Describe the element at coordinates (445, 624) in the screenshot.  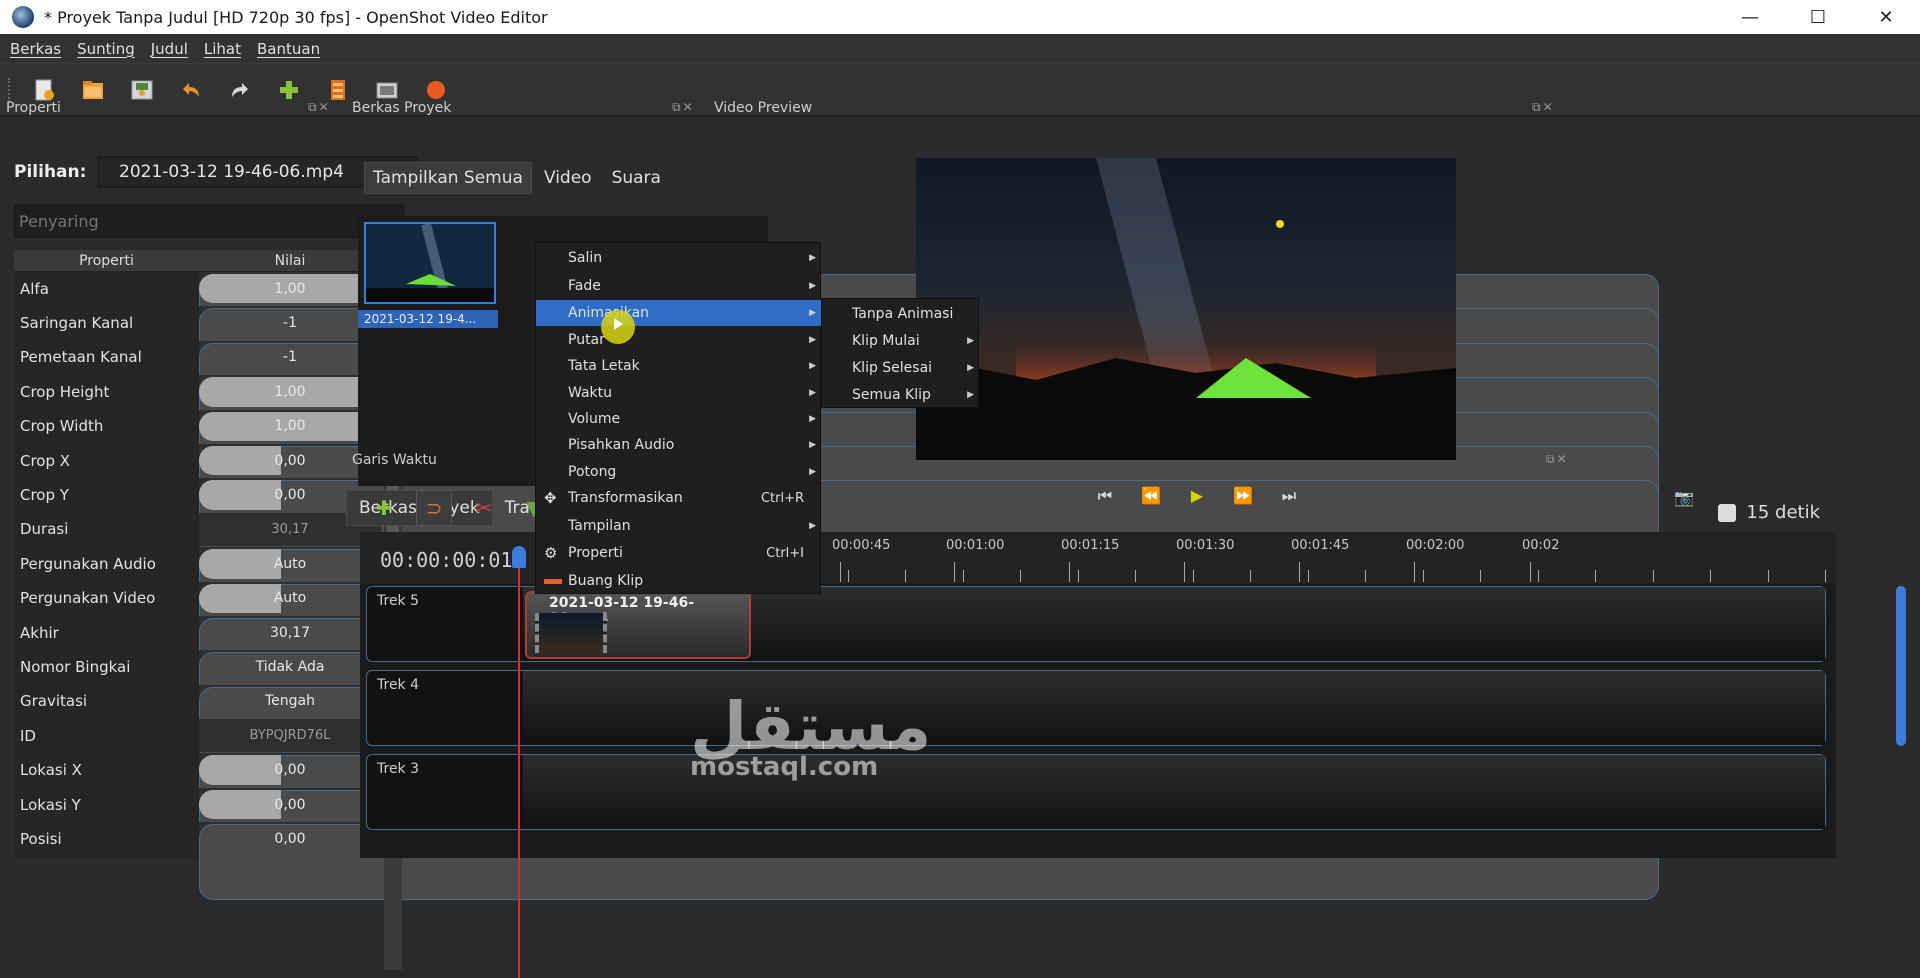
I see `track-header: Trek 5` at that location.